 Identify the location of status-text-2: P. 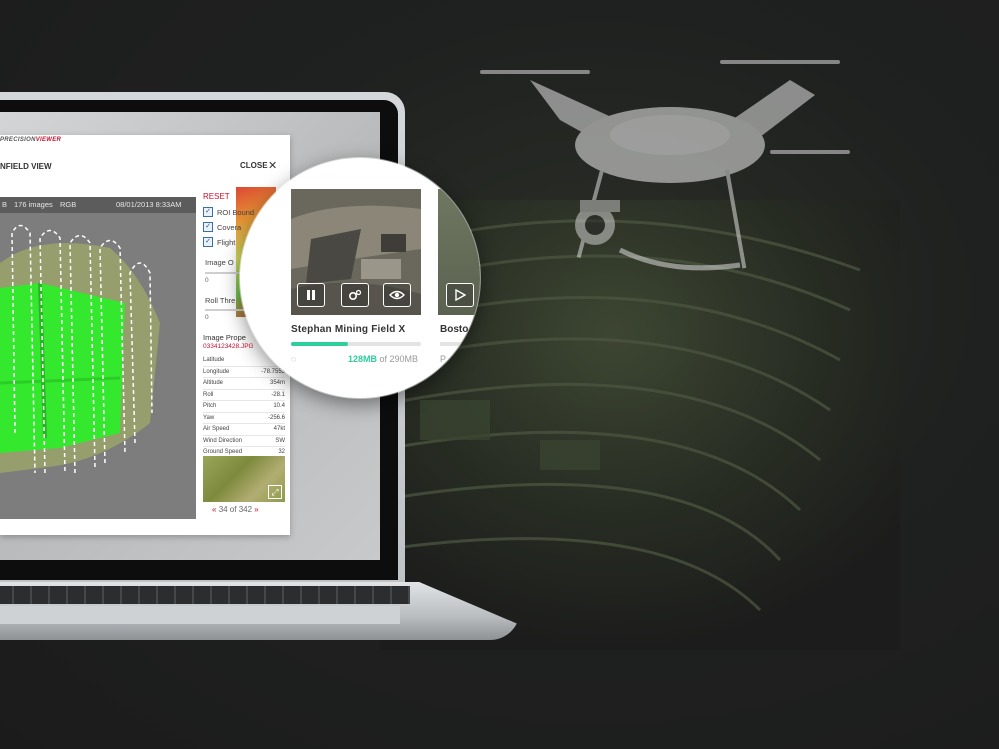
(443, 359).